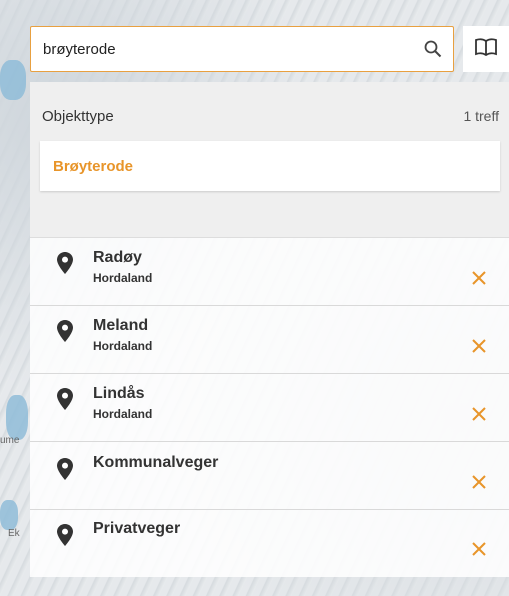 This screenshot has height=596, width=509. Describe the element at coordinates (119, 393) in the screenshot. I see `filter-title: Lindås` at that location.